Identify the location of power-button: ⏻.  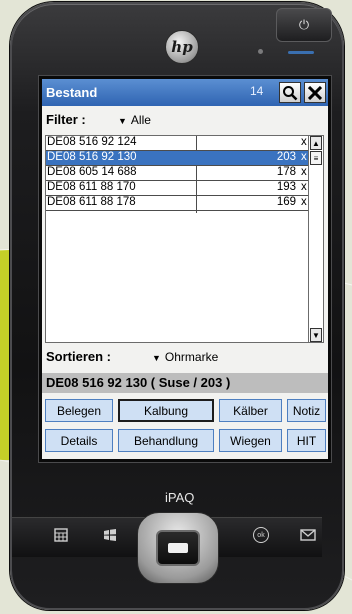
(304, 25).